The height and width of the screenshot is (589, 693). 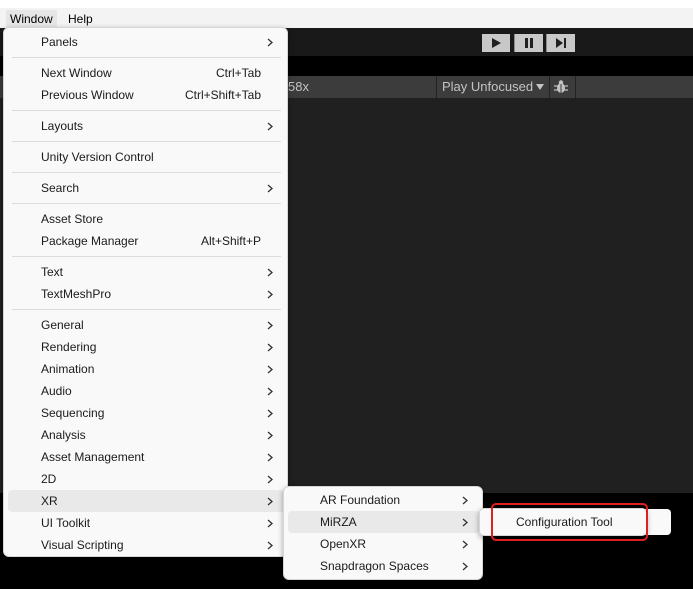 I want to click on scale-value: 58x, so click(x=298, y=86).